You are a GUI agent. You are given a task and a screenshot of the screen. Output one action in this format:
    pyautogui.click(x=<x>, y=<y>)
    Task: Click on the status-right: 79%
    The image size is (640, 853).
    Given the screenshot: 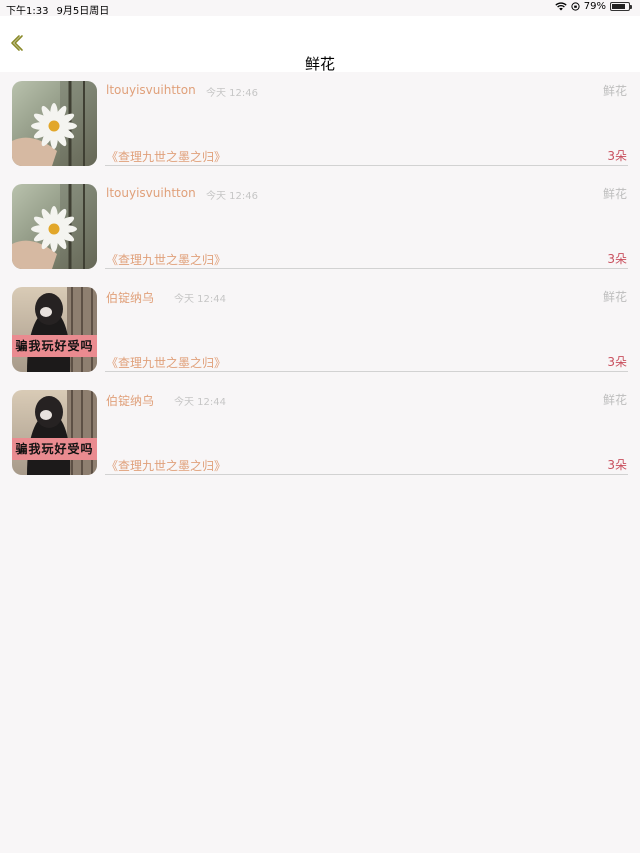 What is the action you would take?
    pyautogui.click(x=593, y=6)
    